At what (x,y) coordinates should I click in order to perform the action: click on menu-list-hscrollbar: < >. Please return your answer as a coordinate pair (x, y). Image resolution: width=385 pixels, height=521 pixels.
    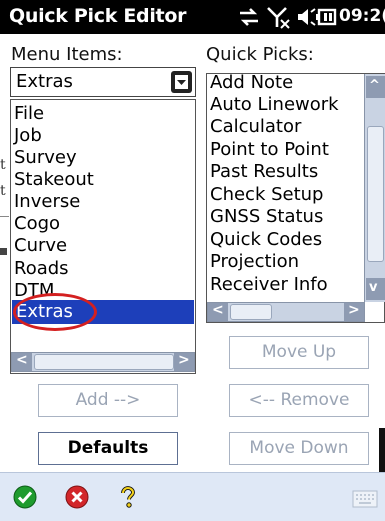
    Looking at the image, I should click on (103, 362).